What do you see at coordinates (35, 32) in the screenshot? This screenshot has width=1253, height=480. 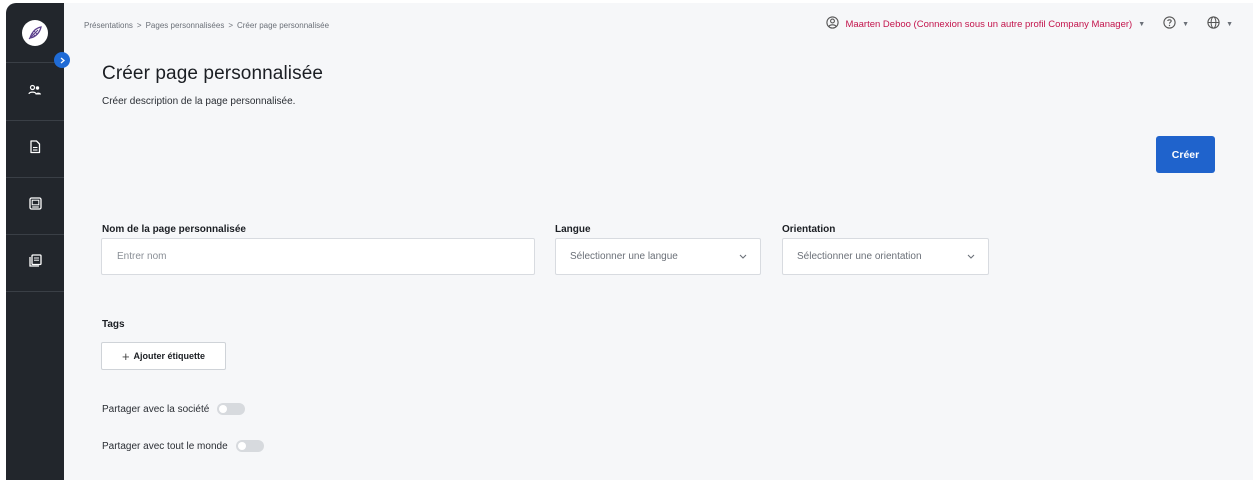 I see `logo-icon` at bounding box center [35, 32].